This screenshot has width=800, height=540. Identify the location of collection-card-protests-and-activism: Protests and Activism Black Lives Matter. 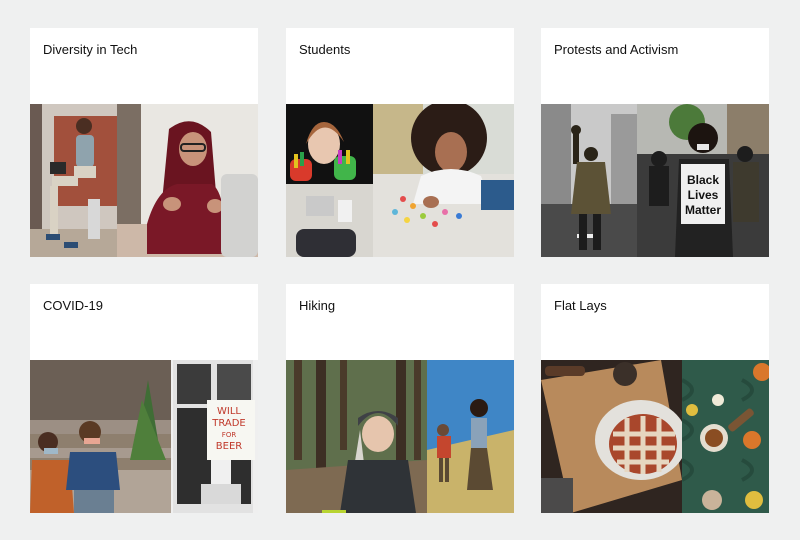
(655, 142).